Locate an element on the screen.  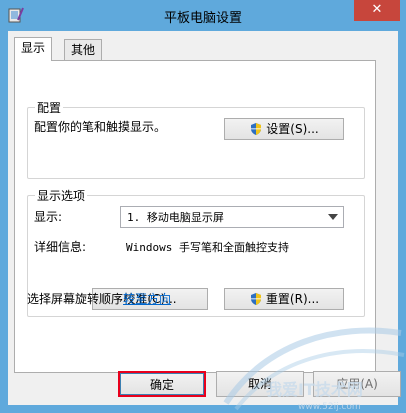
title-bar: 平板电脑设置 ✕ is located at coordinates (203, 15).